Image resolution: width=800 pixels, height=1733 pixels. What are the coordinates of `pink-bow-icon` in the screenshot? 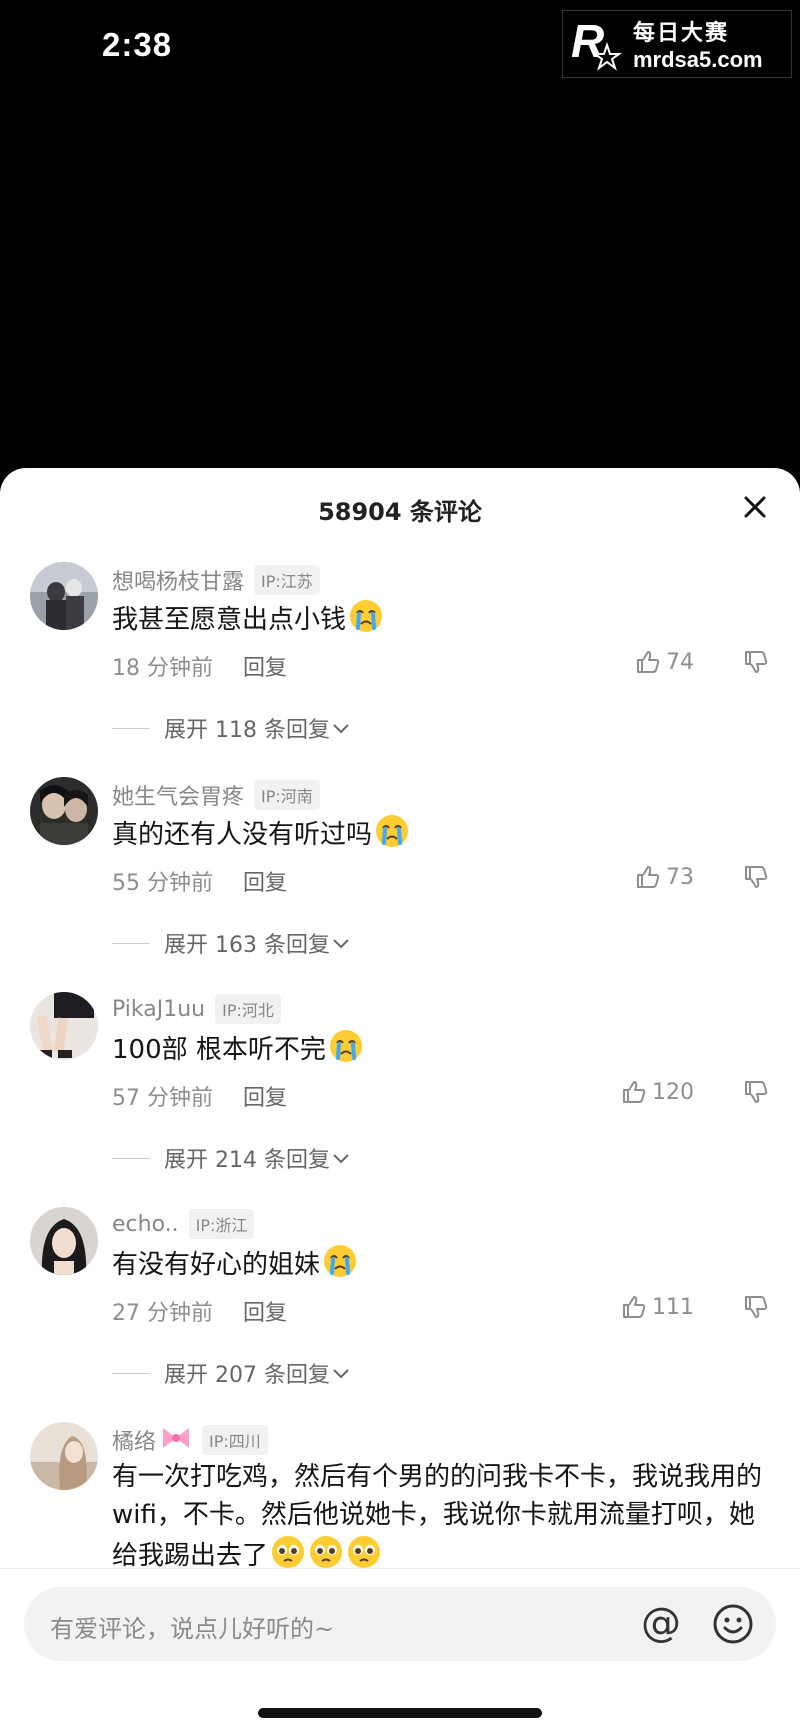 It's located at (176, 1440).